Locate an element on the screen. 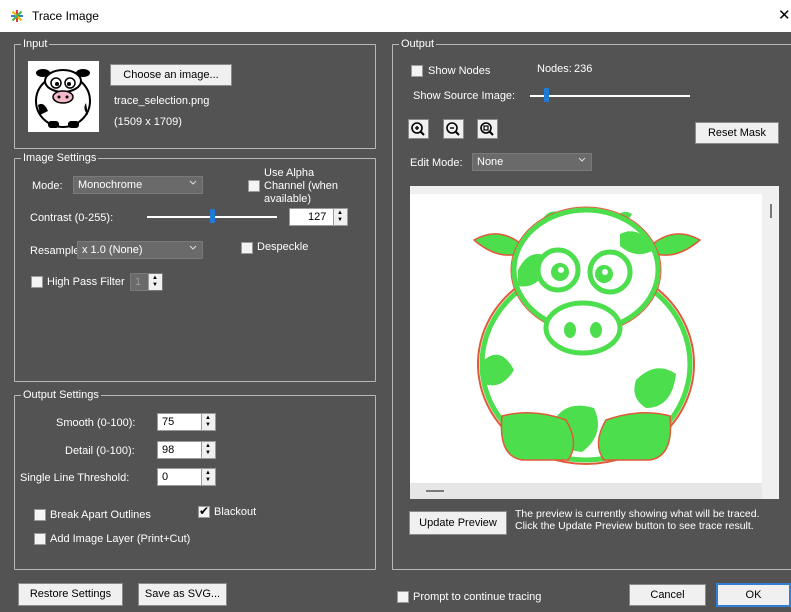 This screenshot has height=612, width=791. close-icon: ✕ is located at coordinates (784, 15).